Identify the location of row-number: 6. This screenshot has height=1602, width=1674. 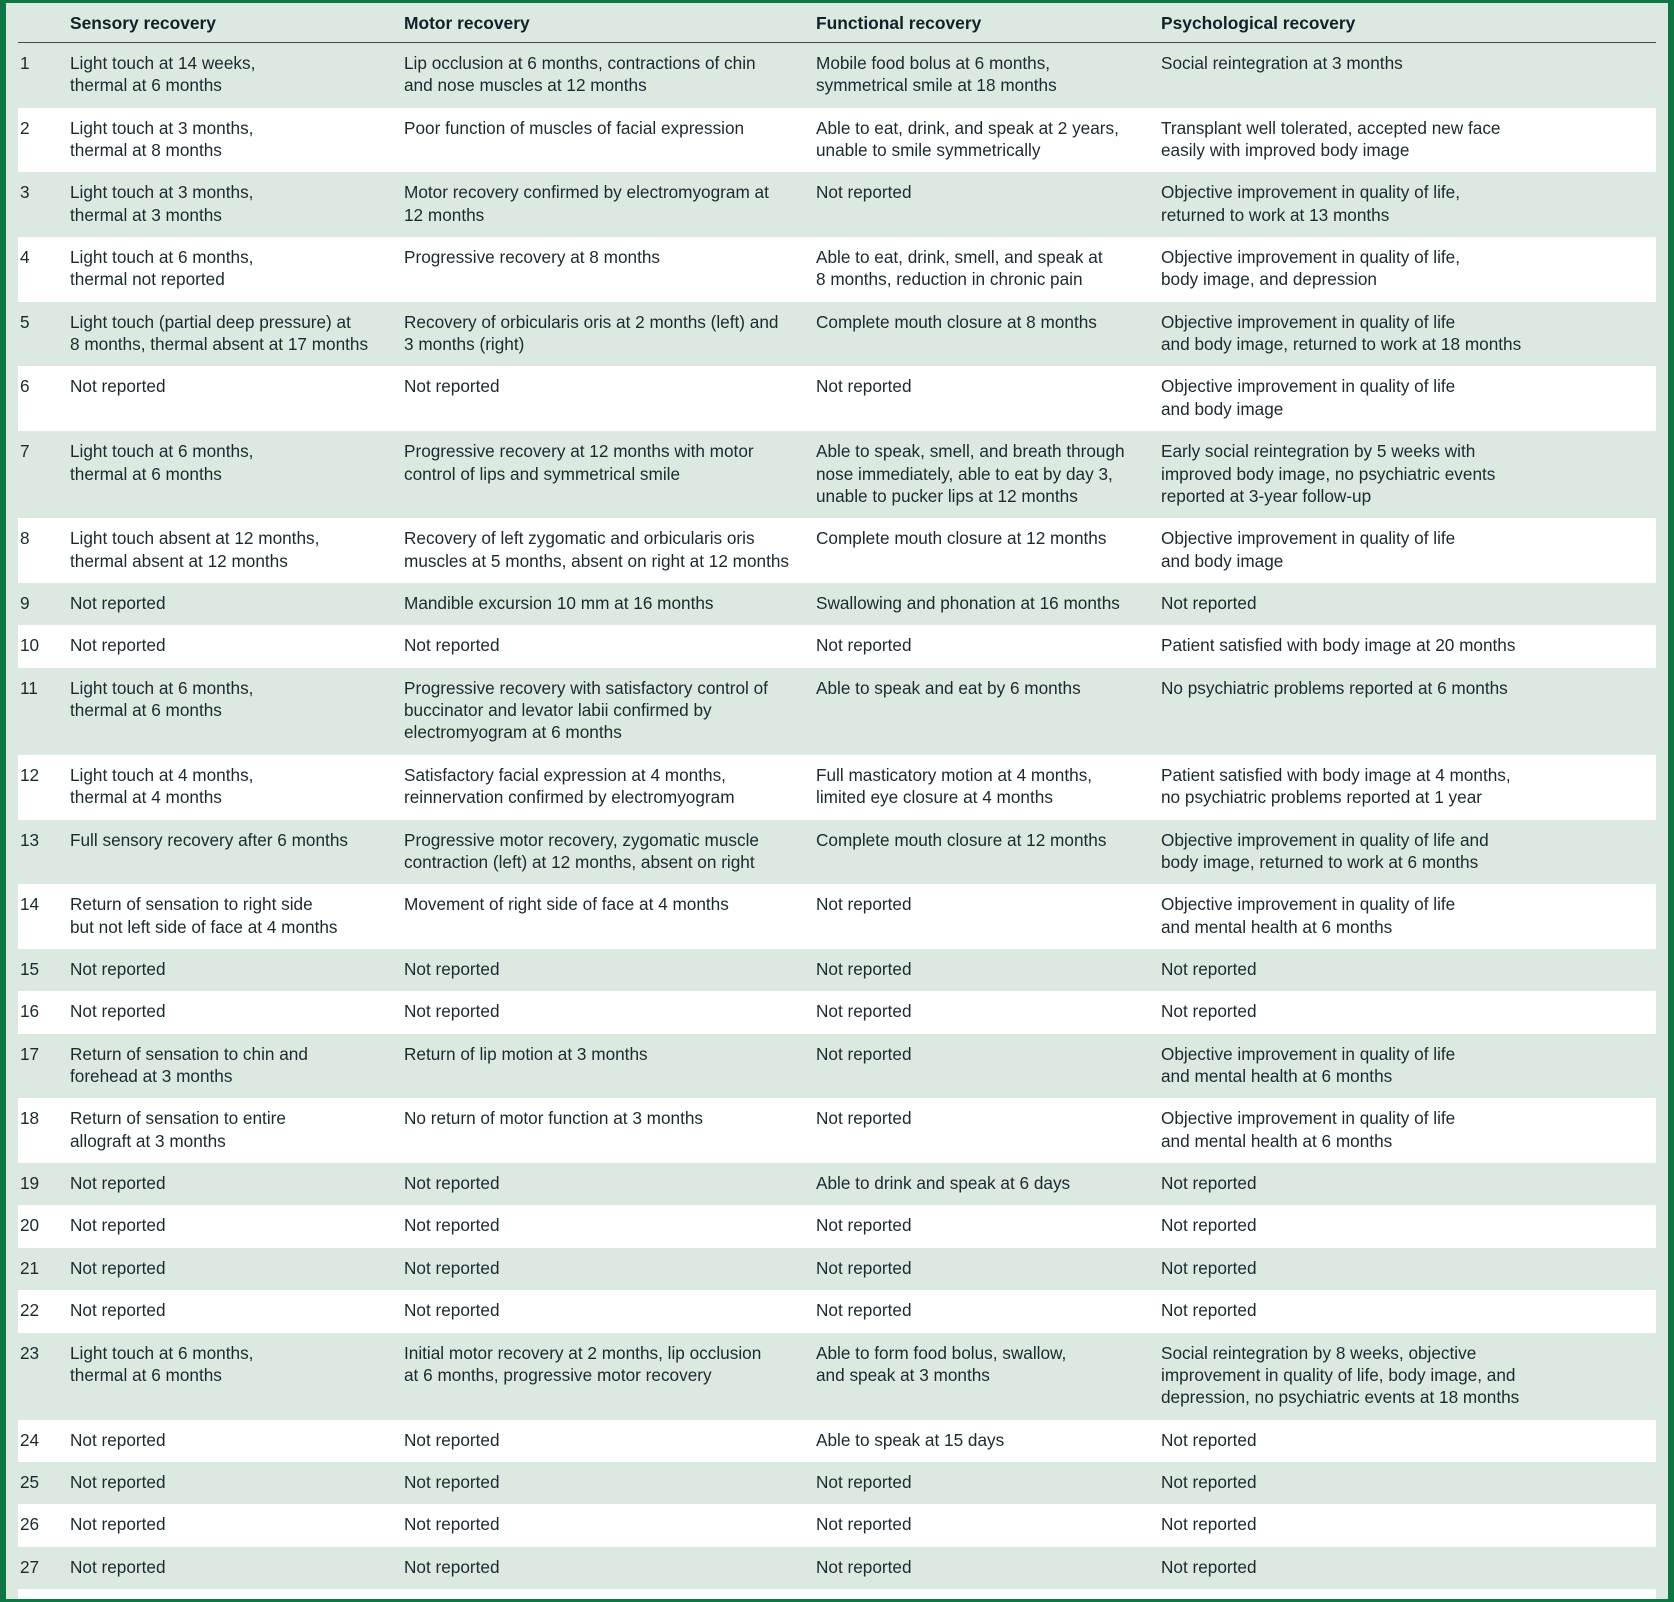
(44, 399).